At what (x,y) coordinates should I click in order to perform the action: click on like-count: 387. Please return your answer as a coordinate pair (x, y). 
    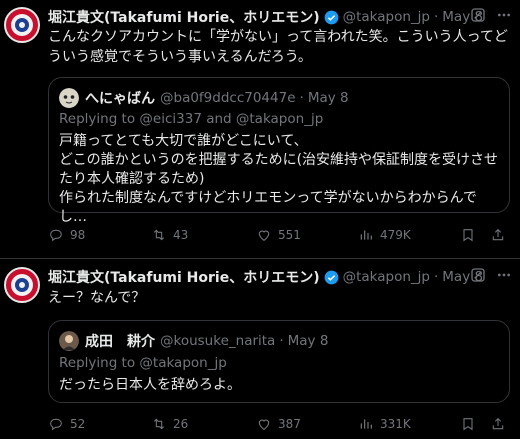
    Looking at the image, I should click on (289, 424).